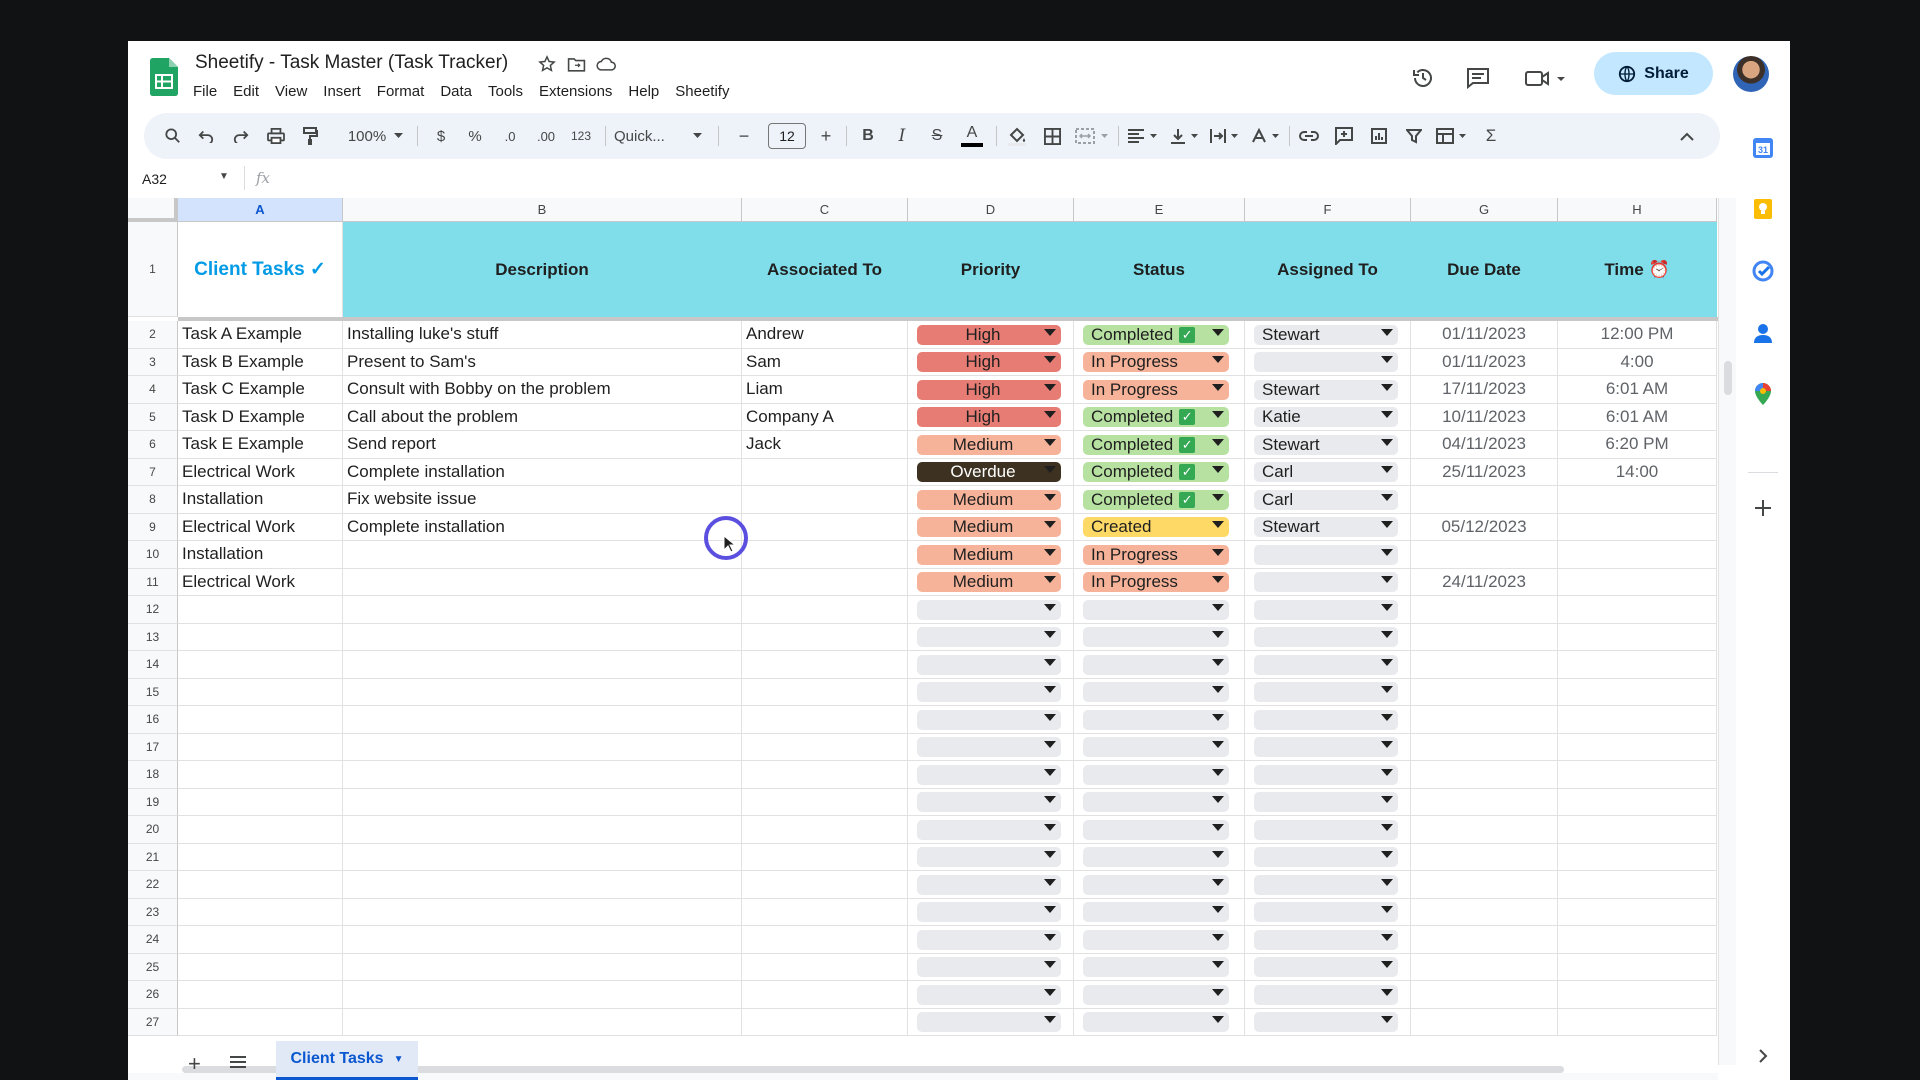  I want to click on cell-task: Installation, so click(260, 555).